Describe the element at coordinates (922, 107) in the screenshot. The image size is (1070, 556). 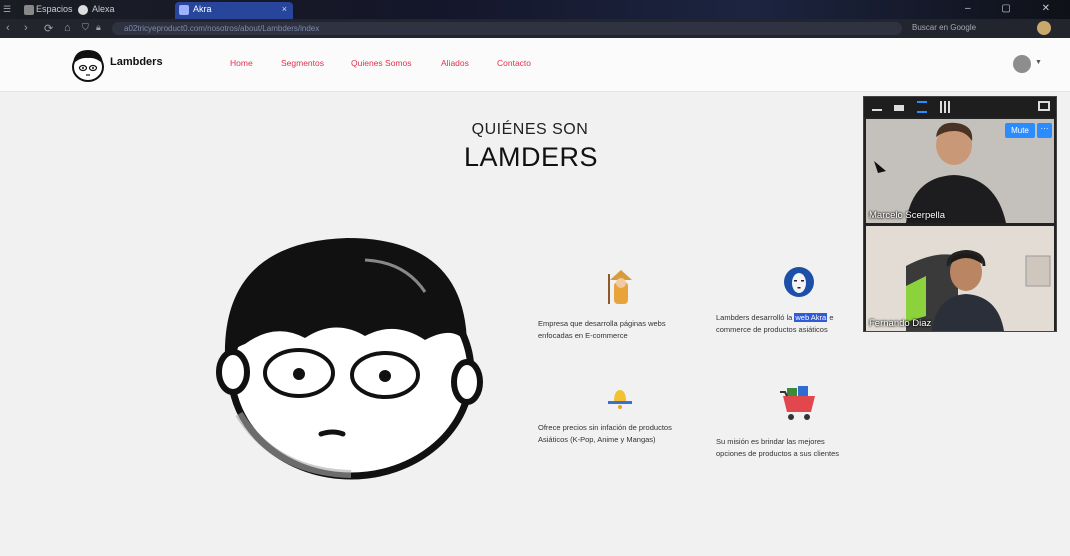
I see `strip-view-icon` at that location.